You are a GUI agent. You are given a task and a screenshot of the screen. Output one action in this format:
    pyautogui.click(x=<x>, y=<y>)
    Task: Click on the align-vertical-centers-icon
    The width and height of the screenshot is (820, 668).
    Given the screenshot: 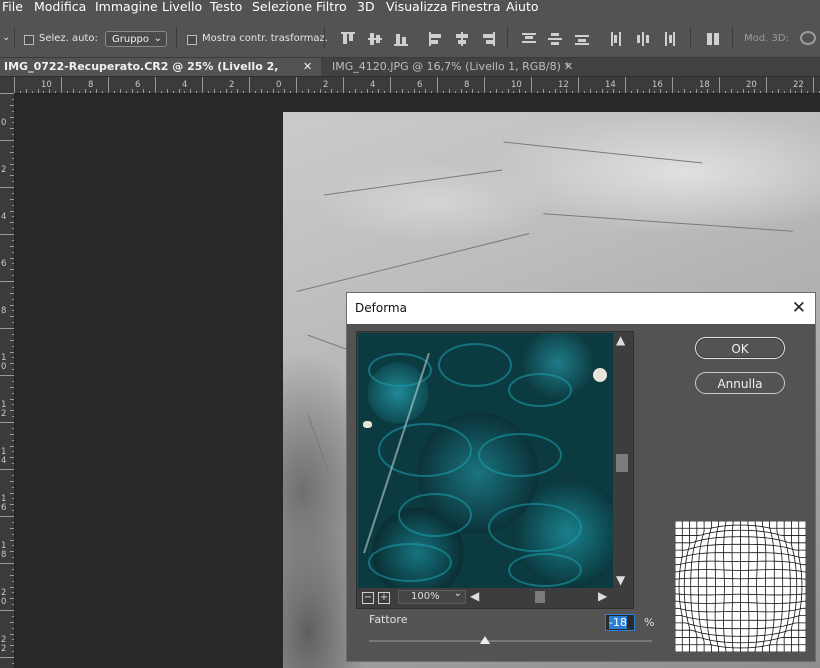 What is the action you would take?
    pyautogui.click(x=375, y=39)
    